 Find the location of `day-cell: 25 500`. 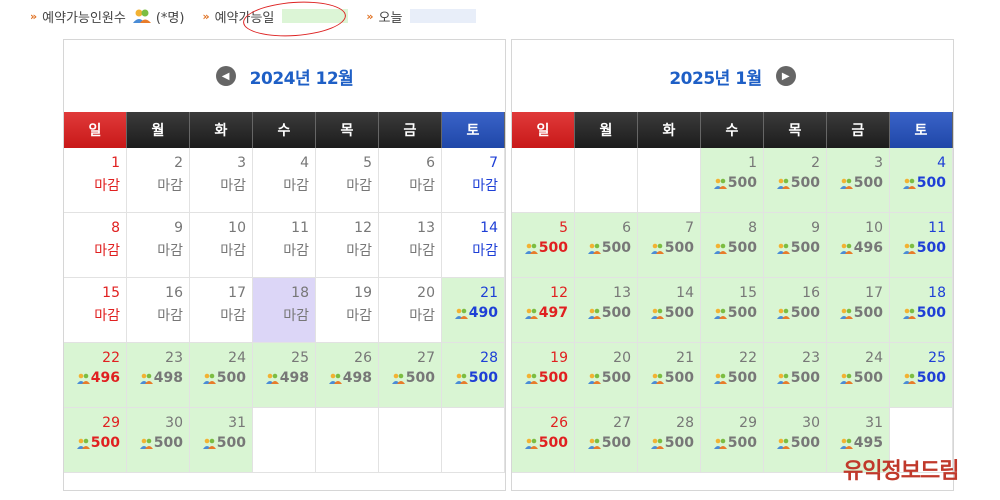

day-cell: 25 500 is located at coordinates (921, 375).